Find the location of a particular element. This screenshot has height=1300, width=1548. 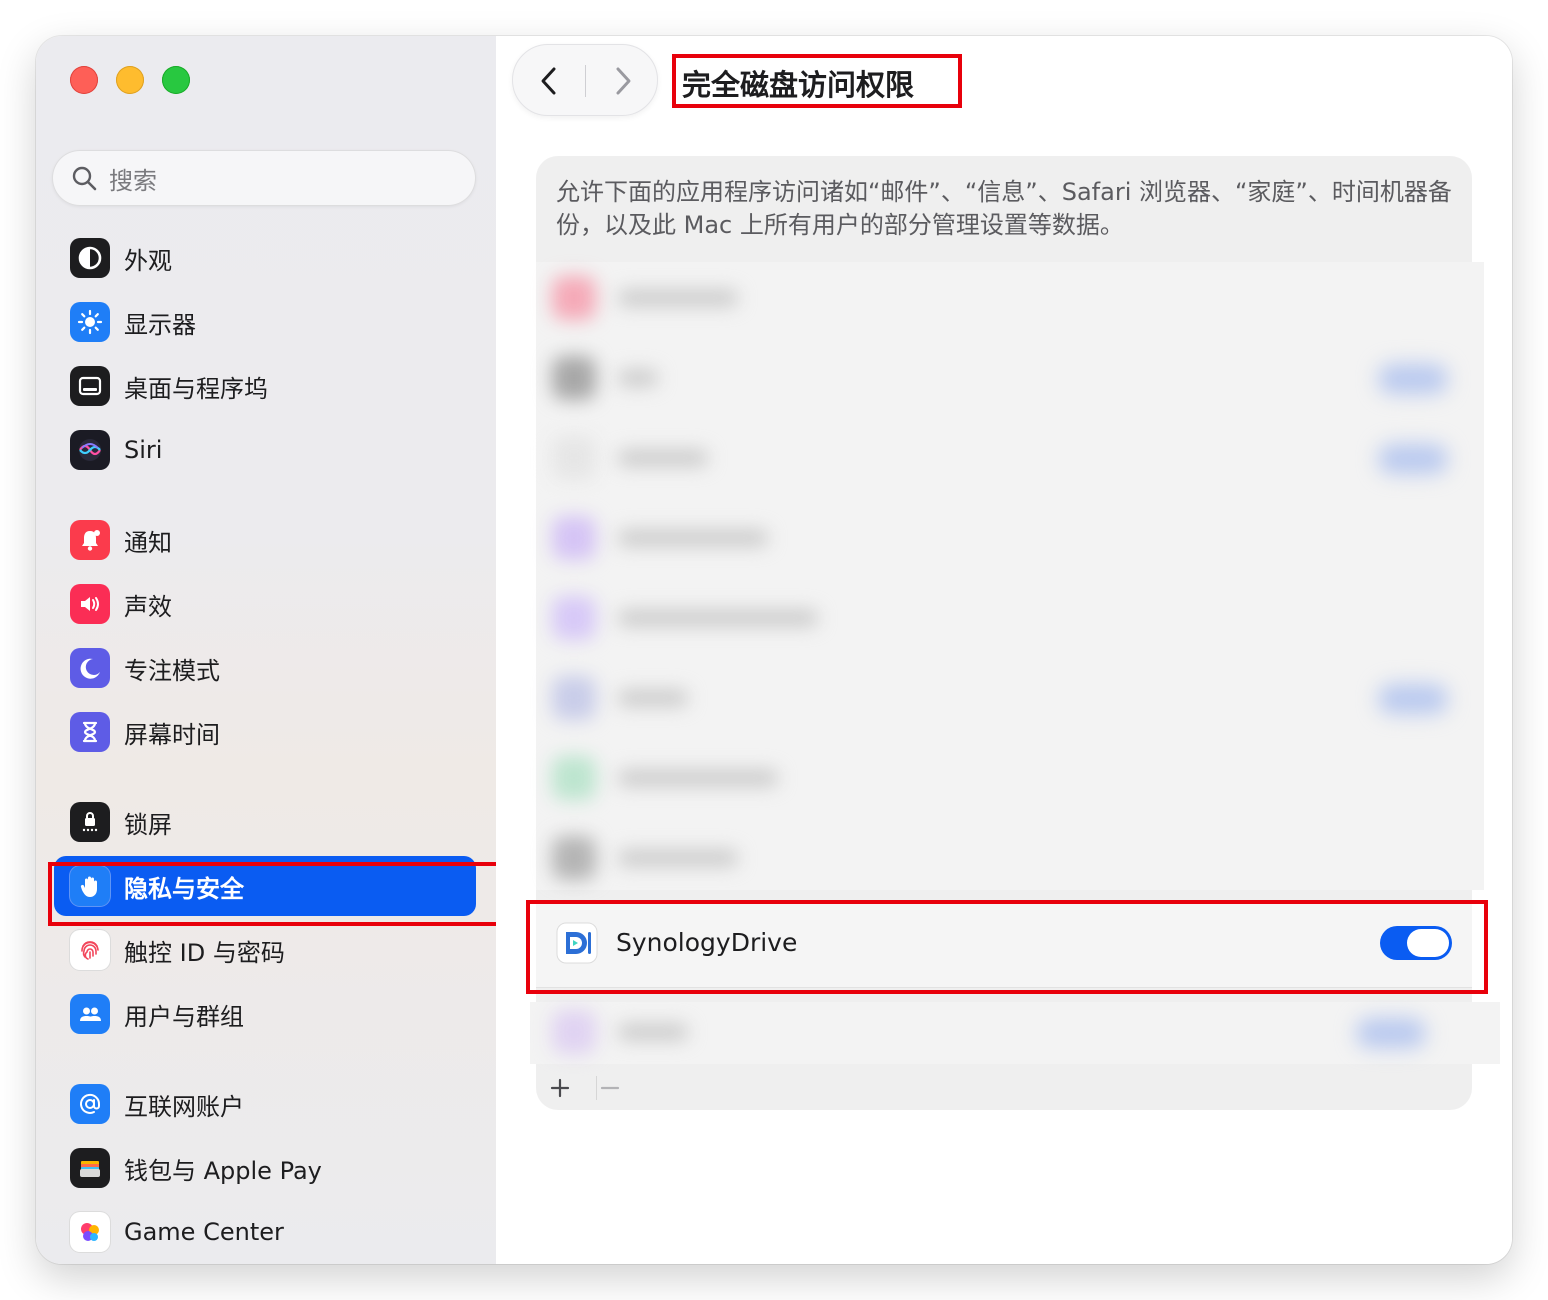

sidebar-item-desktop-dock: 桌面与程序坞 is located at coordinates (265, 386).